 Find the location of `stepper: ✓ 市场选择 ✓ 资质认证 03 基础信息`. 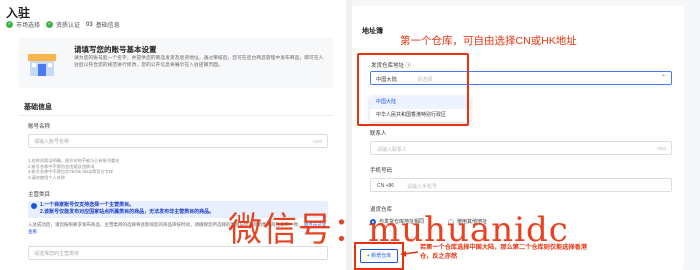

stepper: ✓ 市场选择 ✓ 资质认证 03 基础信息 is located at coordinates (63, 24).